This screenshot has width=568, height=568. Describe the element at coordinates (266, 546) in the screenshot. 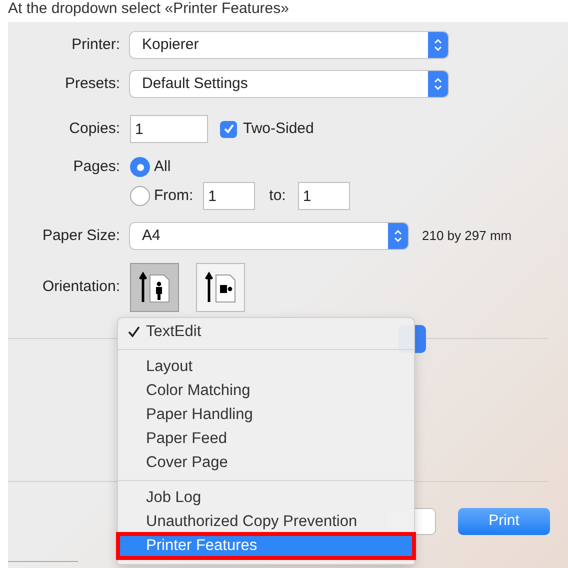

I see `menu-item: Printer Features` at that location.